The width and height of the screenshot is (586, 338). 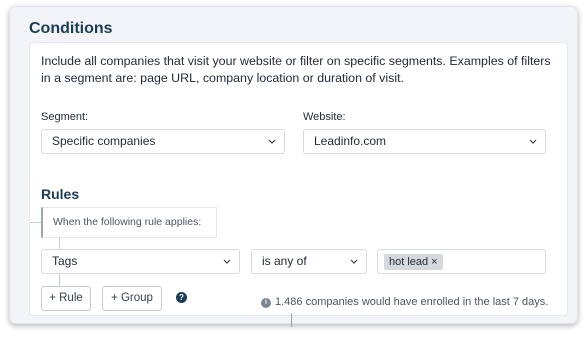 What do you see at coordinates (266, 303) in the screenshot?
I see `info-icon: i` at bounding box center [266, 303].